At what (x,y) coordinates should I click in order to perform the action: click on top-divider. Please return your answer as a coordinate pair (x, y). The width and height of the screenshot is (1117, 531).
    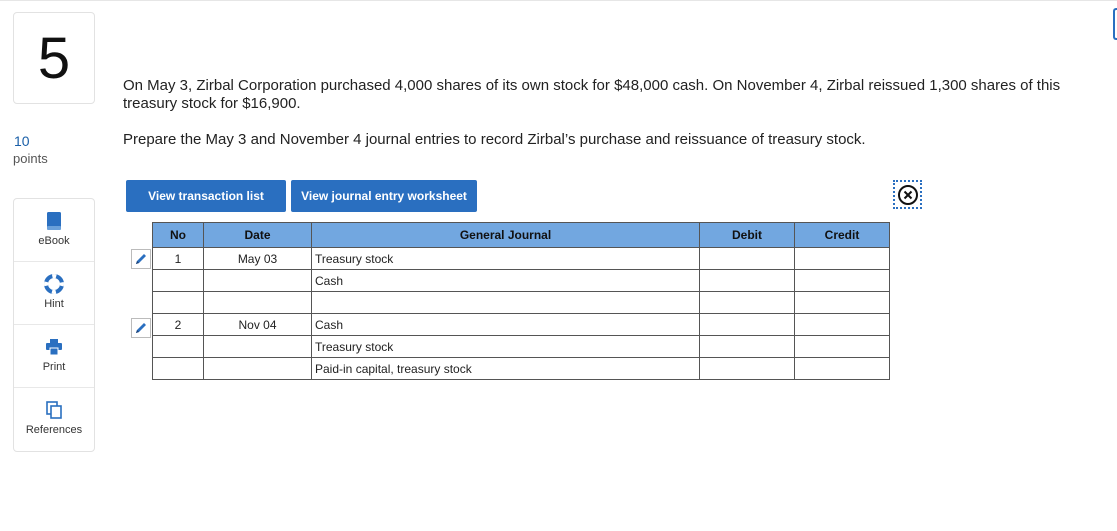
    Looking at the image, I should click on (558, 0).